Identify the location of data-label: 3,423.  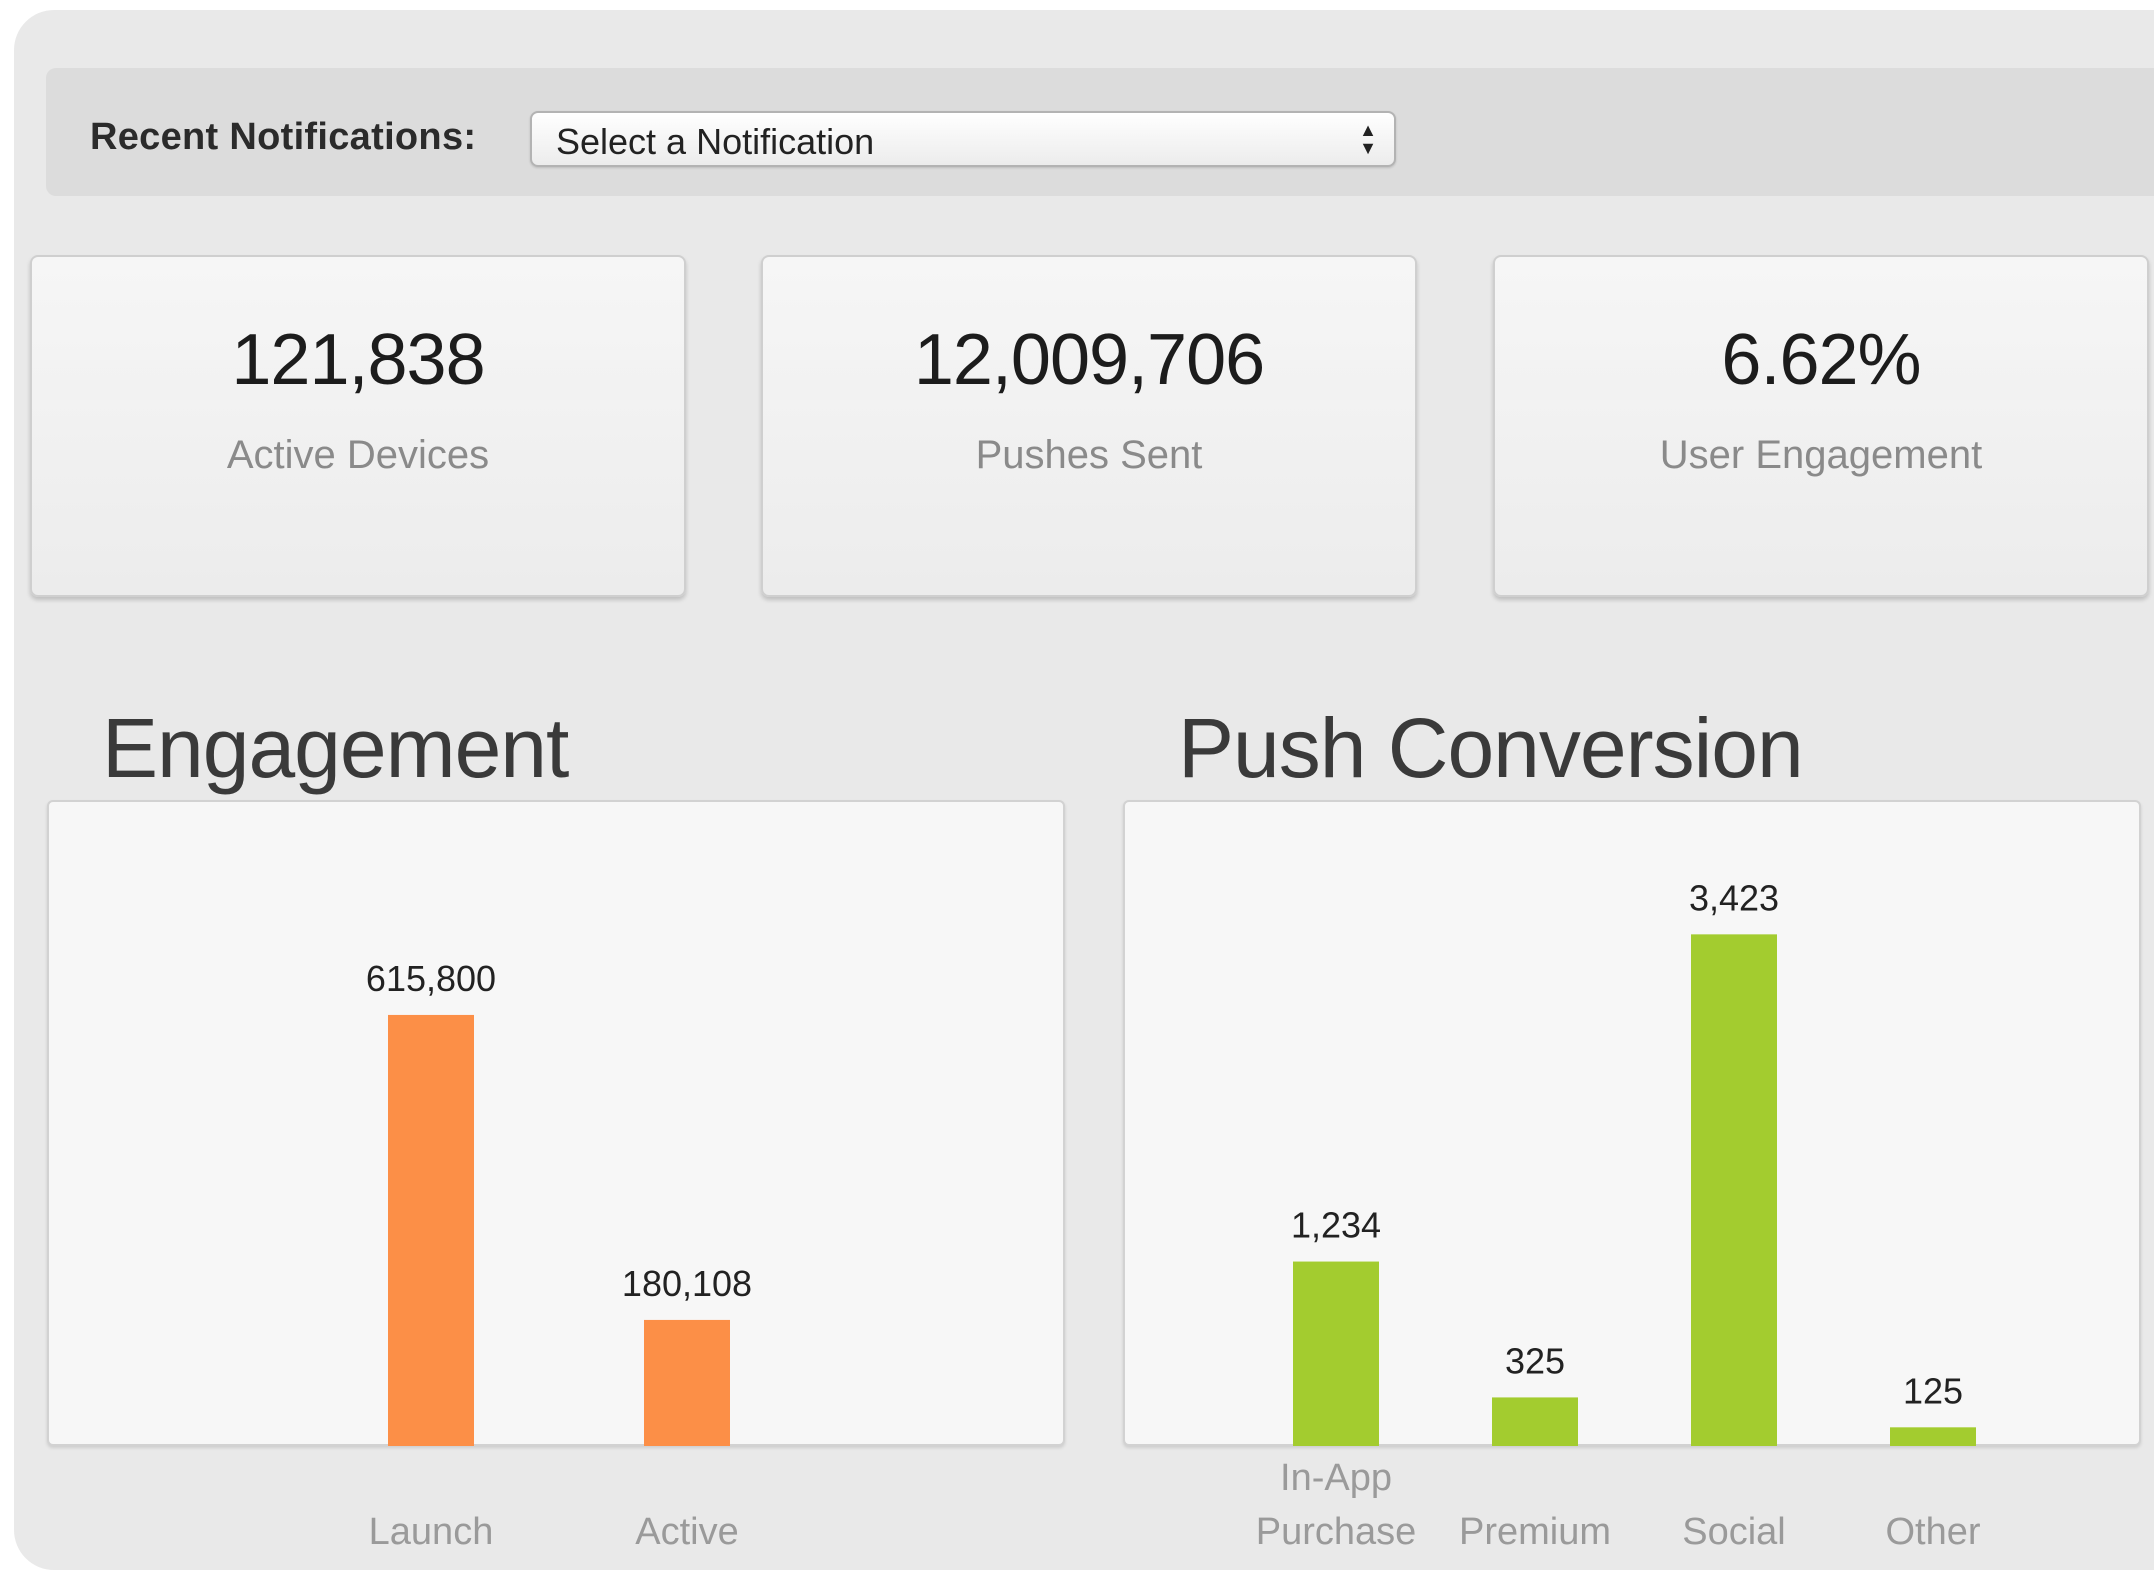
(1734, 897).